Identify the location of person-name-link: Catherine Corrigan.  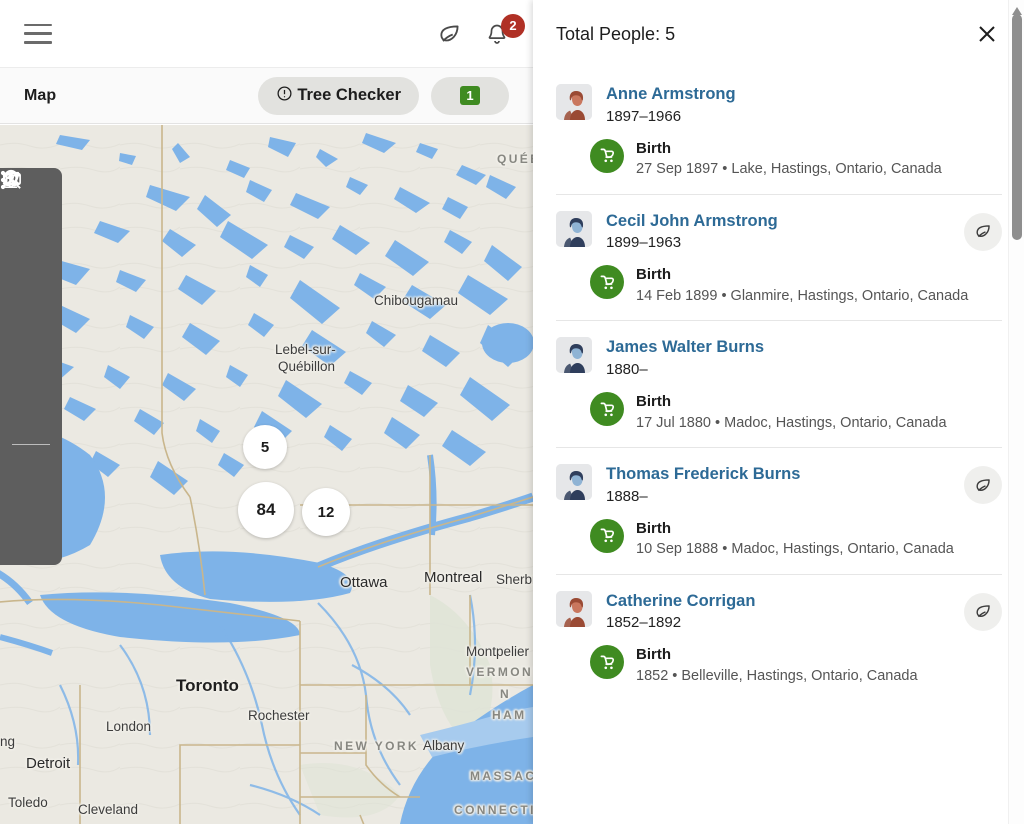
(680, 601).